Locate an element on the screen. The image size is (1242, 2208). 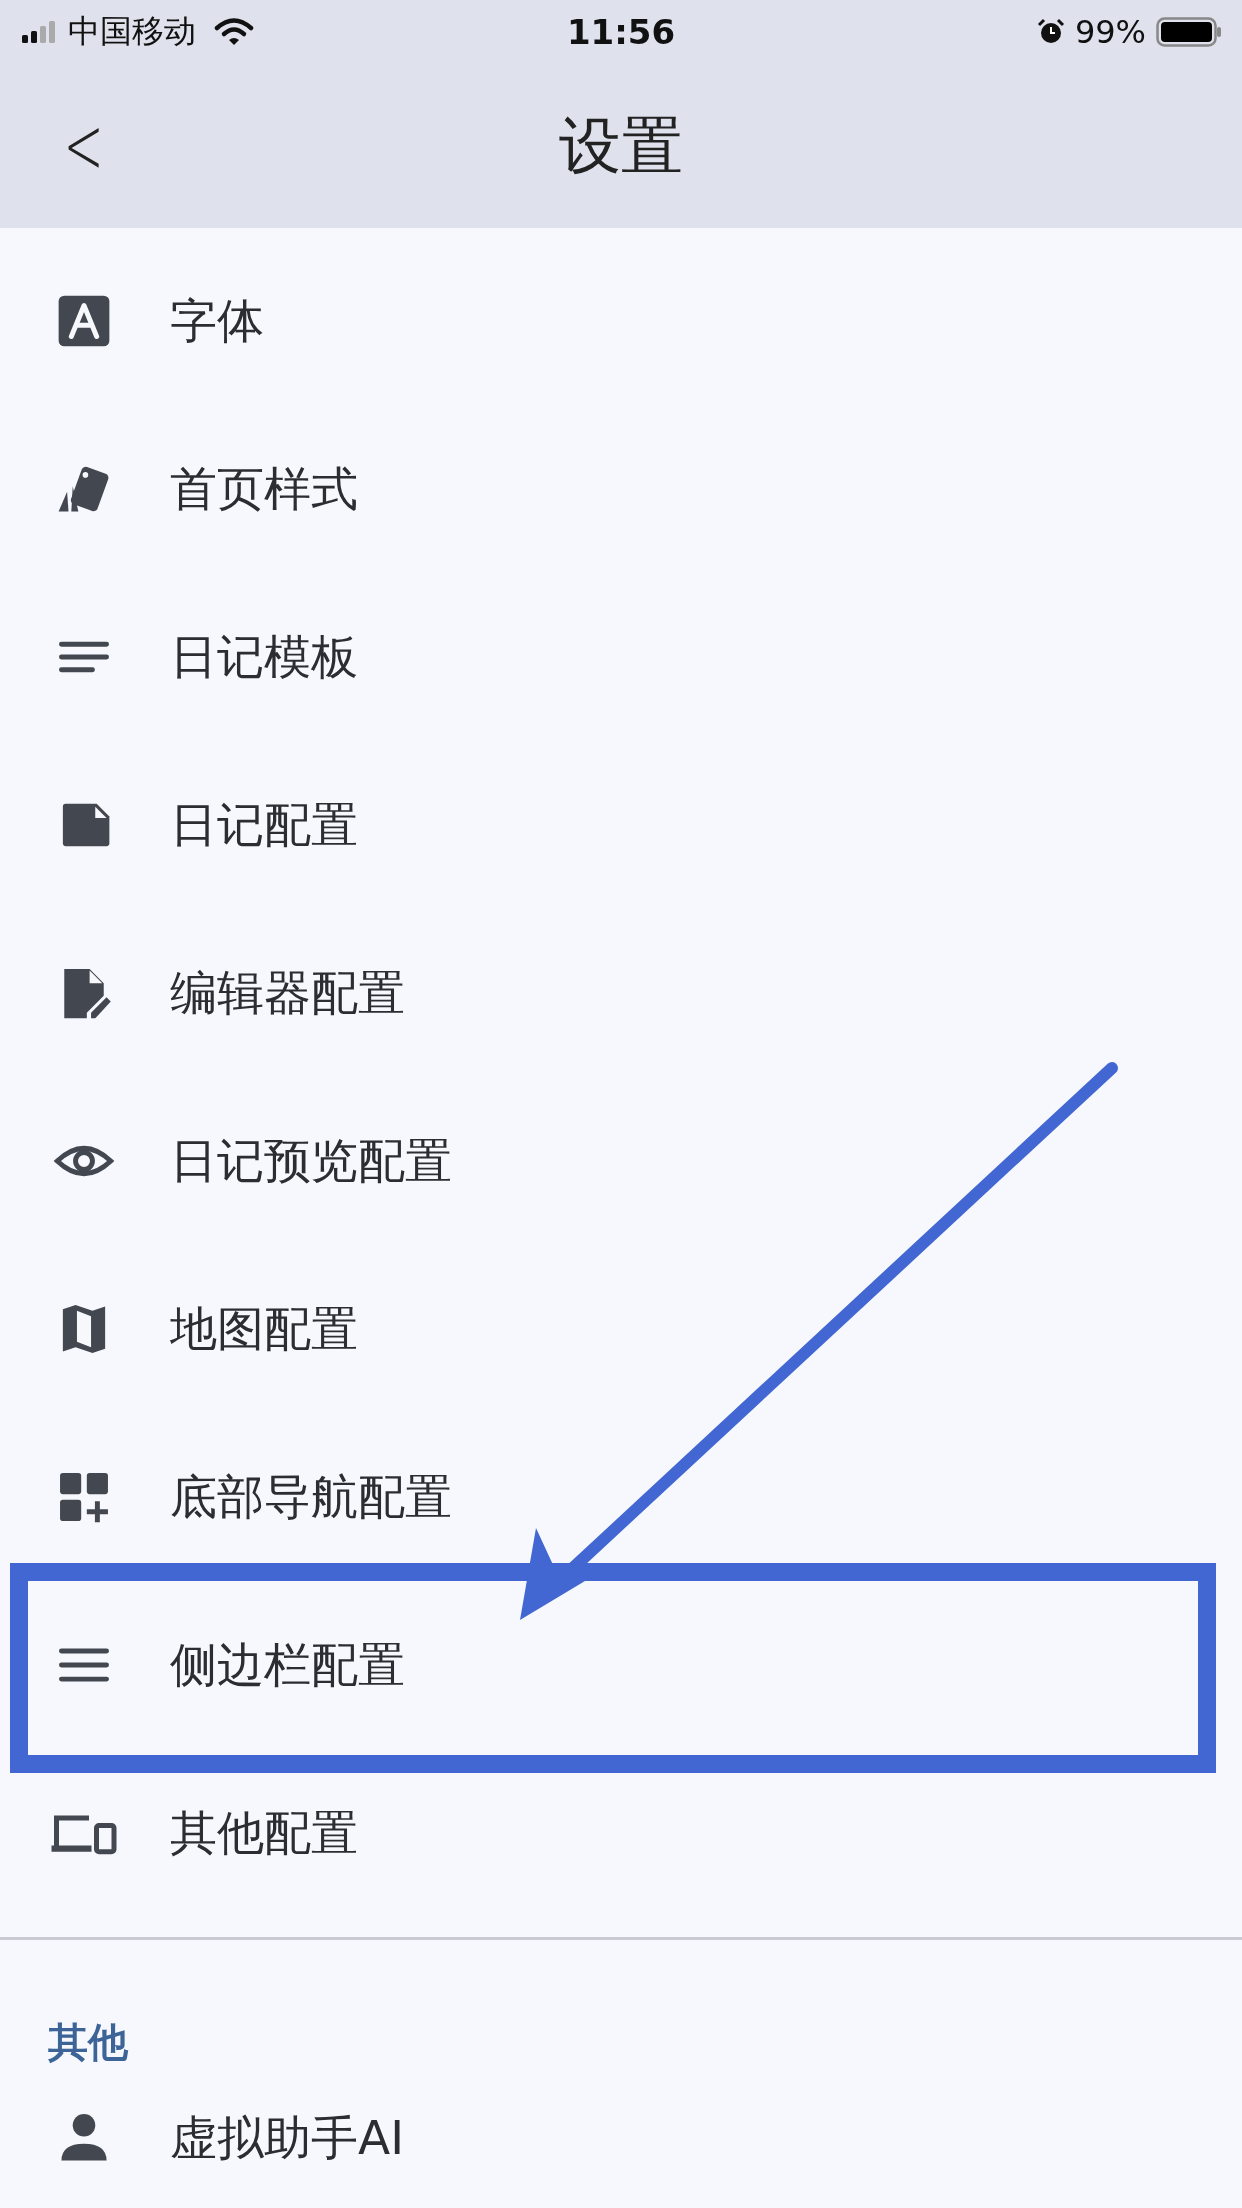
battery-icon is located at coordinates (1189, 32).